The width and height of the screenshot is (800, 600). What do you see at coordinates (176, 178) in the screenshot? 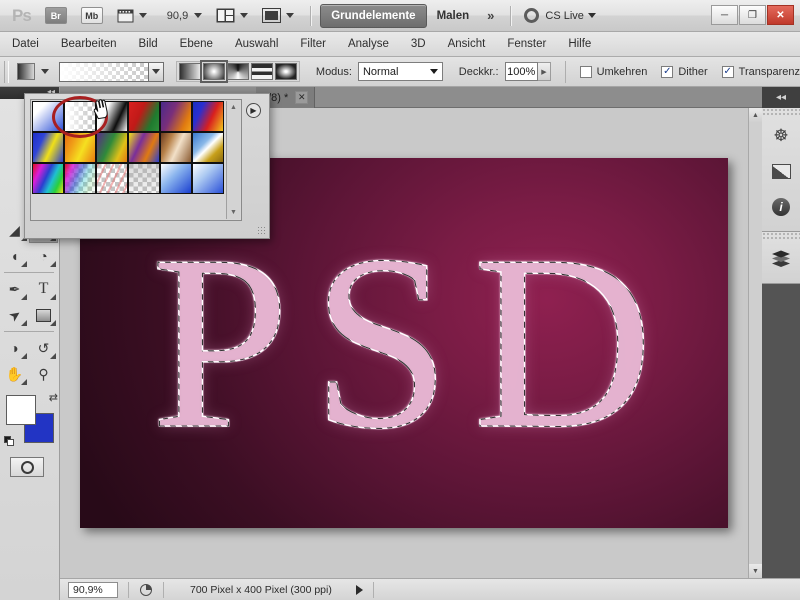
I see `gradient-swatch-blue-white` at bounding box center [176, 178].